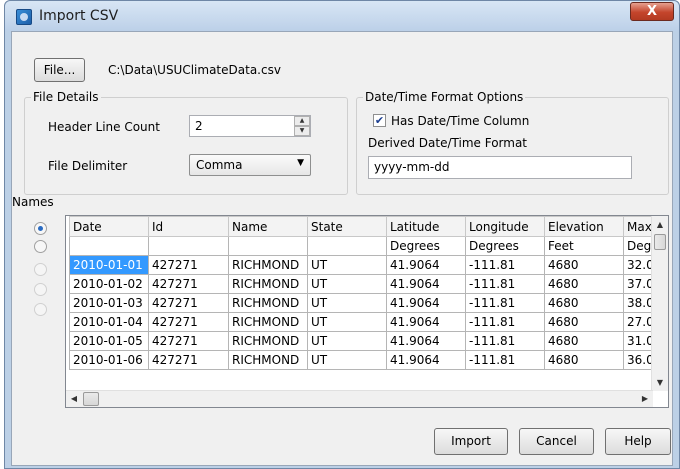 The image size is (680, 469). What do you see at coordinates (79, 16) in the screenshot?
I see `window-title: Import CSV` at bounding box center [79, 16].